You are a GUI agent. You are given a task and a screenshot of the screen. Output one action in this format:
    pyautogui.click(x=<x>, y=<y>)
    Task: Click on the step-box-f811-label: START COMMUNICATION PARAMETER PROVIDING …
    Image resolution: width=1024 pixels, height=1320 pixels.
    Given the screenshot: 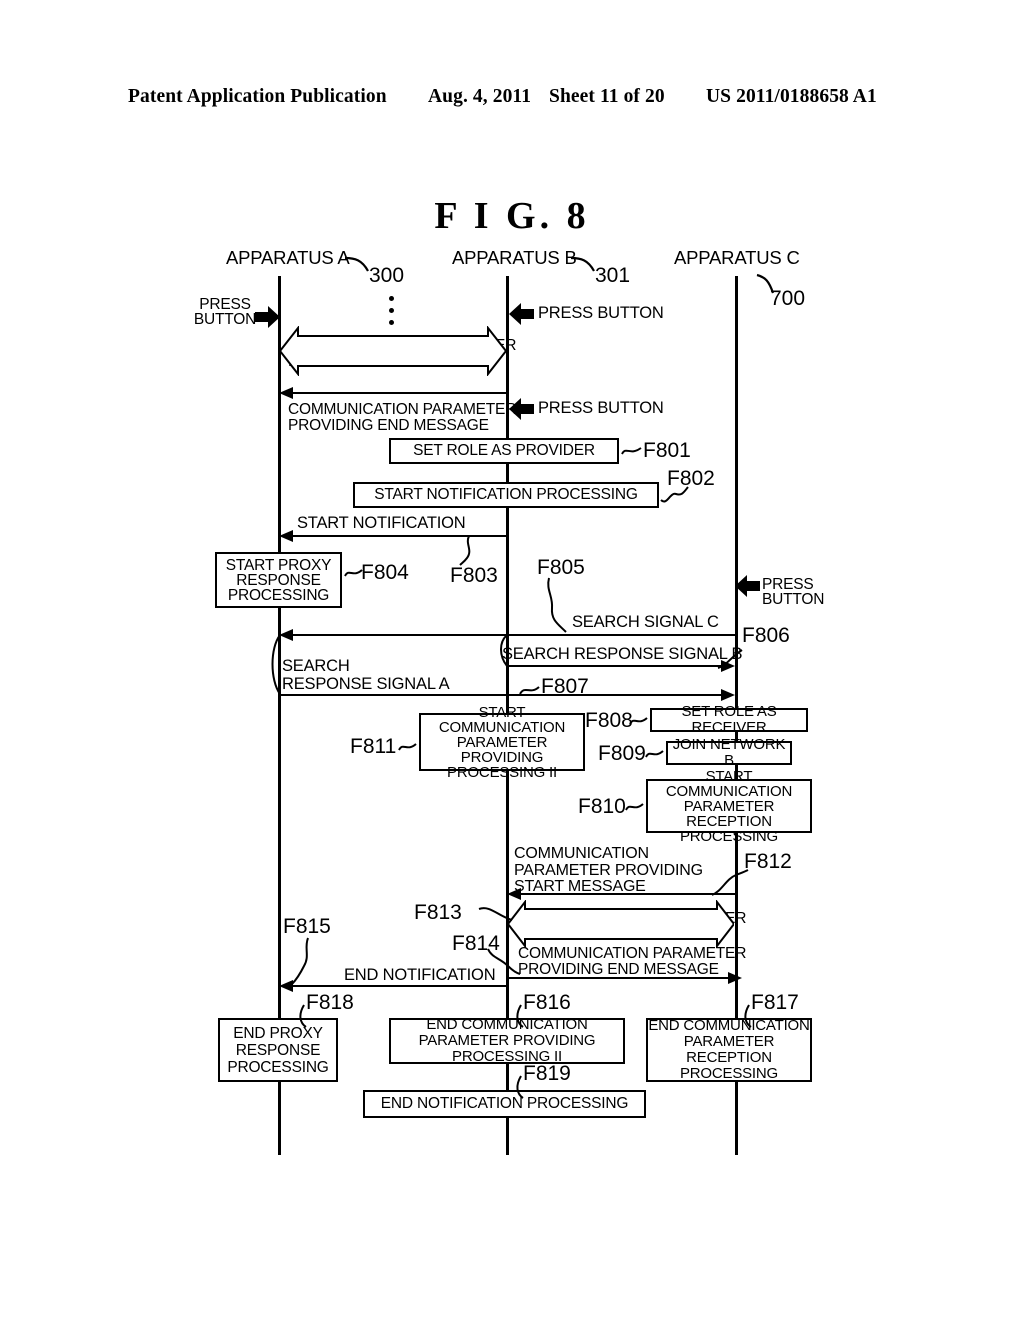 What is the action you would take?
    pyautogui.click(x=502, y=742)
    